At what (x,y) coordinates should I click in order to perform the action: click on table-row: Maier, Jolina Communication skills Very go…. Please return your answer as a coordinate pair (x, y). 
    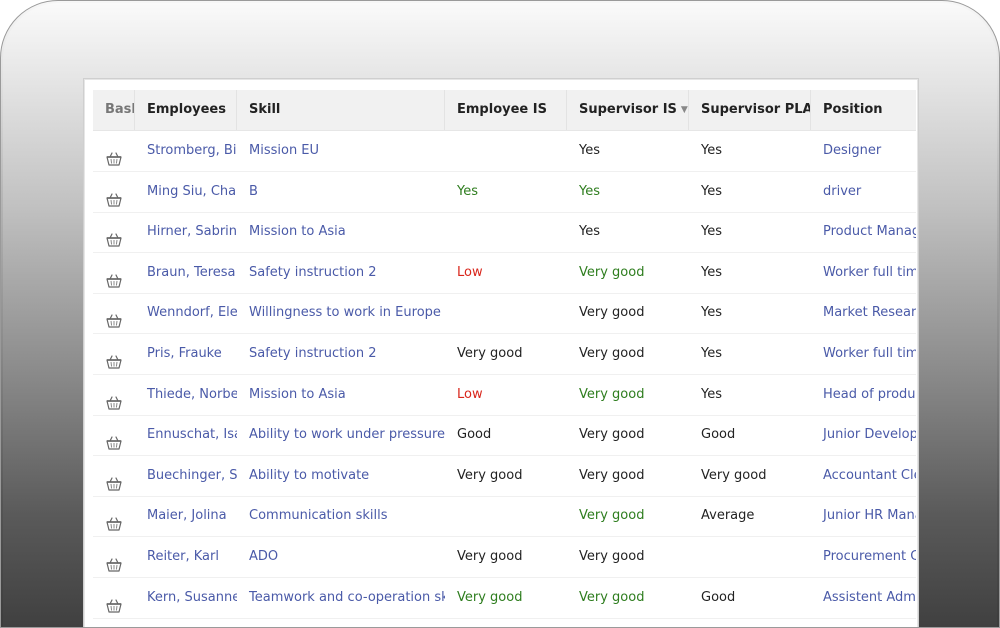
    Looking at the image, I should click on (504, 517).